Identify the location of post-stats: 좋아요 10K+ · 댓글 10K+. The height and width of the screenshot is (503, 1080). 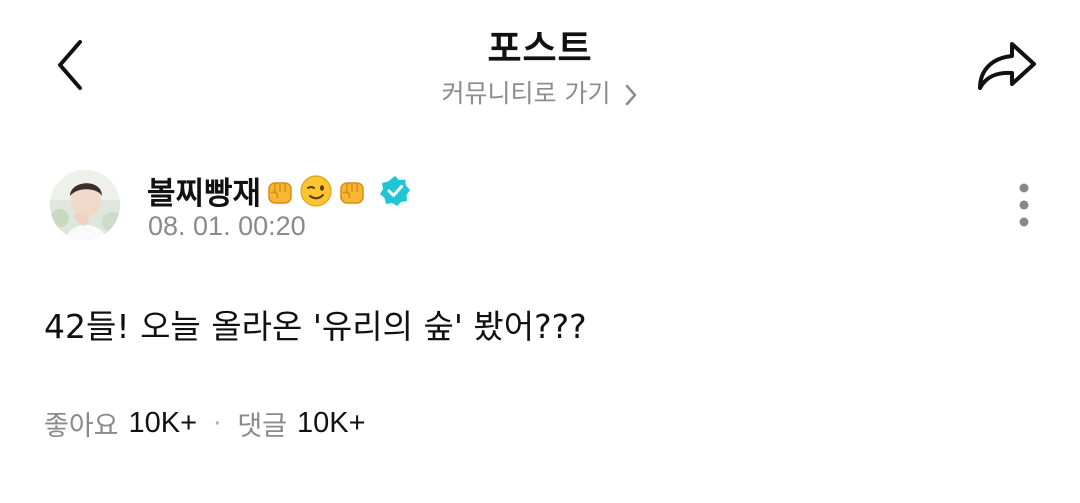
(205, 423).